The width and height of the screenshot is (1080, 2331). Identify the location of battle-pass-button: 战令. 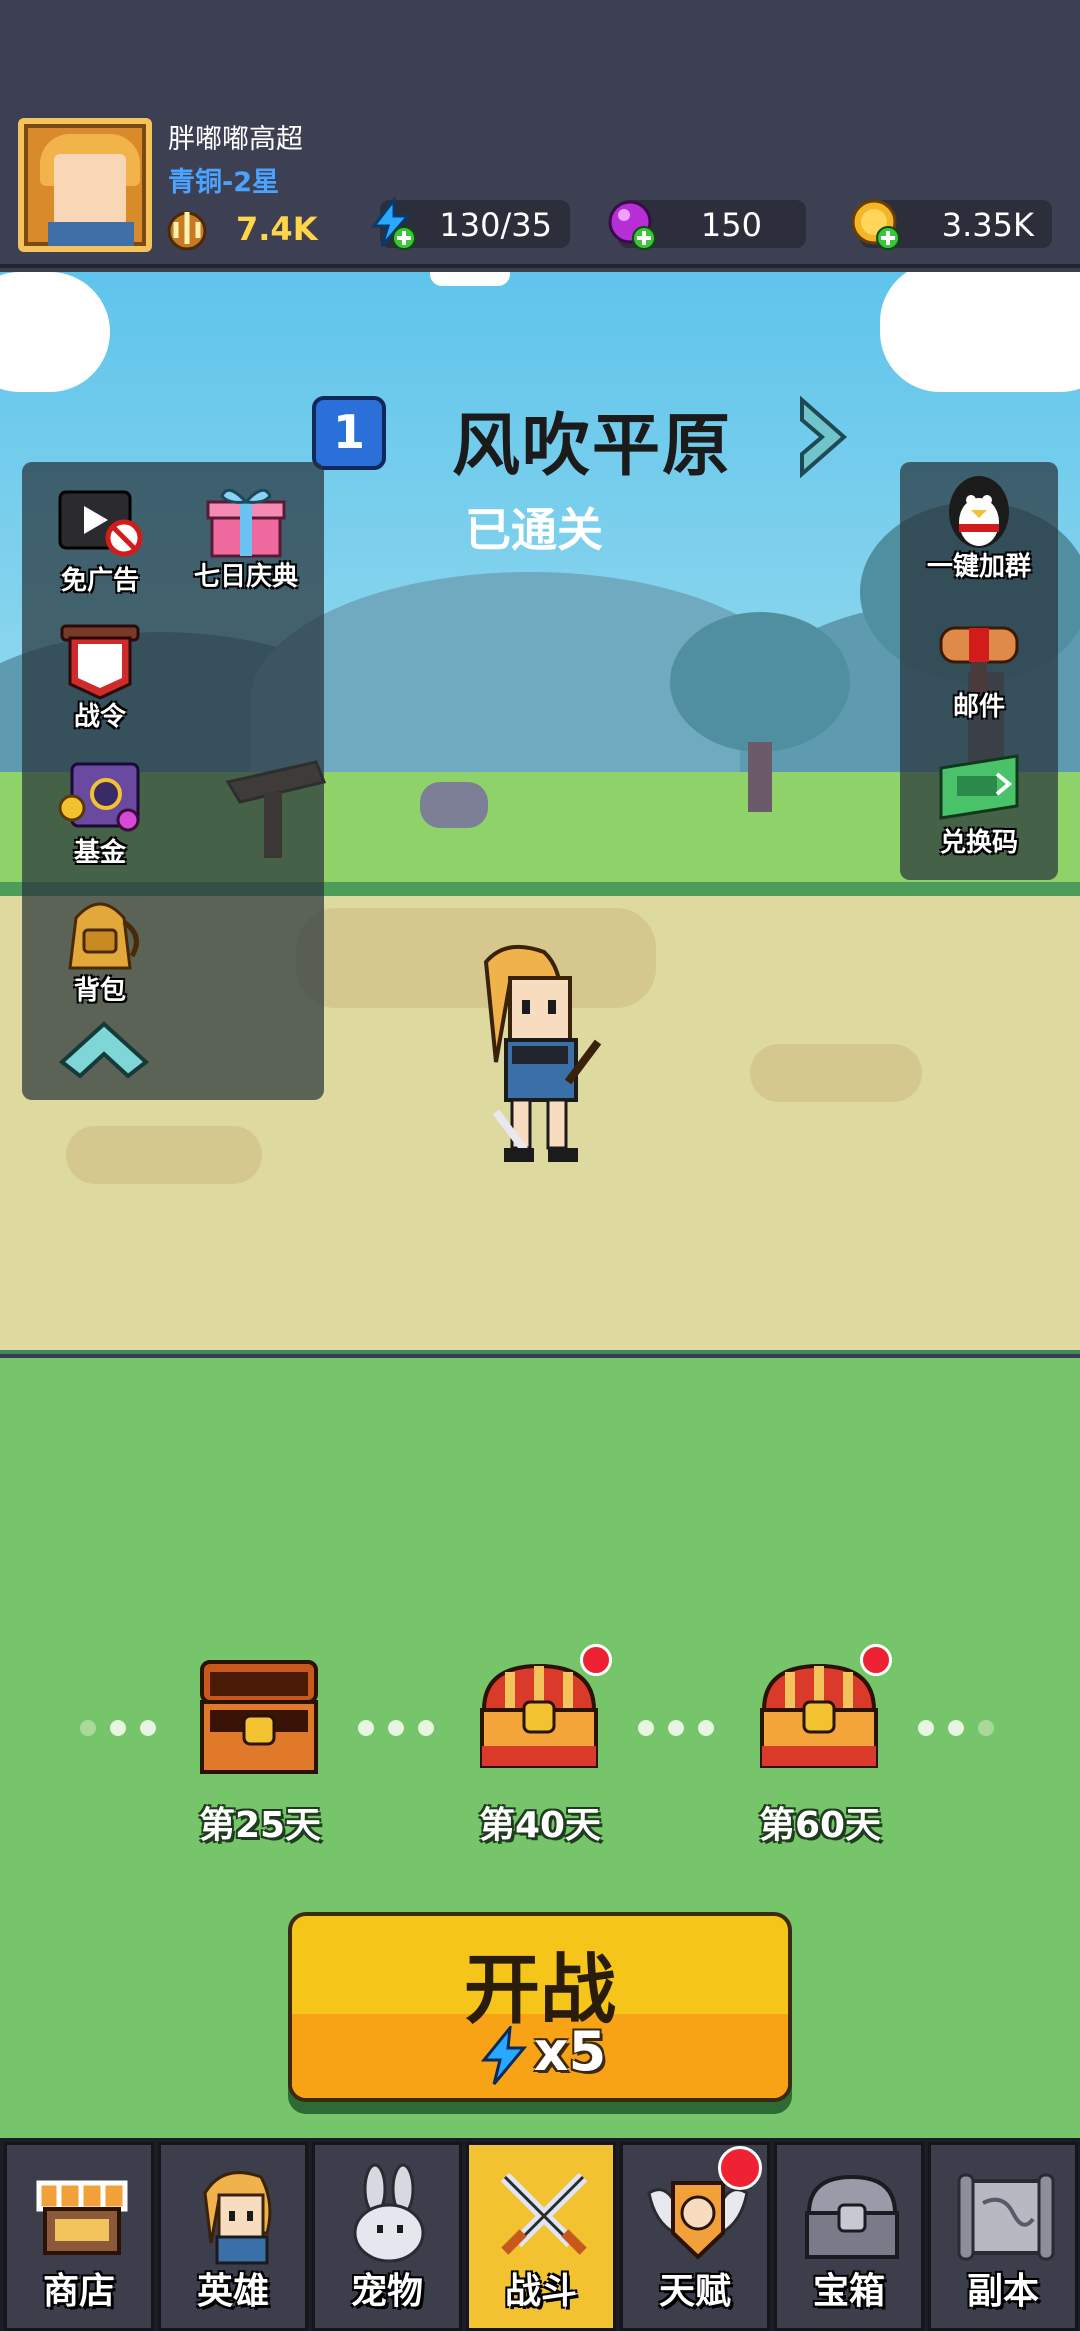
(100, 677).